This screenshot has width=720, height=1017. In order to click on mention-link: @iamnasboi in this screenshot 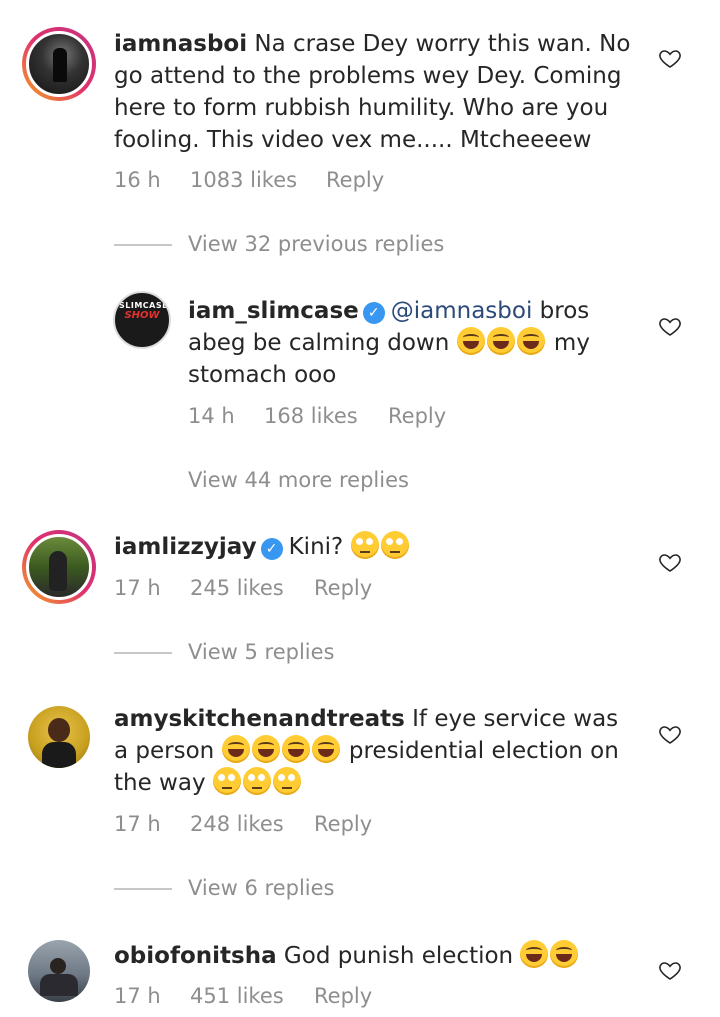, I will do `click(462, 311)`.